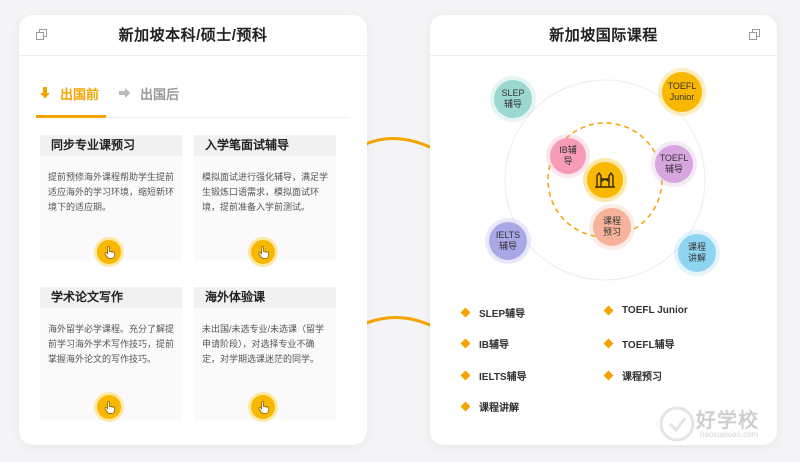 The image size is (800, 462). Describe the element at coordinates (655, 310) in the screenshot. I see `legend-label: TOEFL Junior` at that location.